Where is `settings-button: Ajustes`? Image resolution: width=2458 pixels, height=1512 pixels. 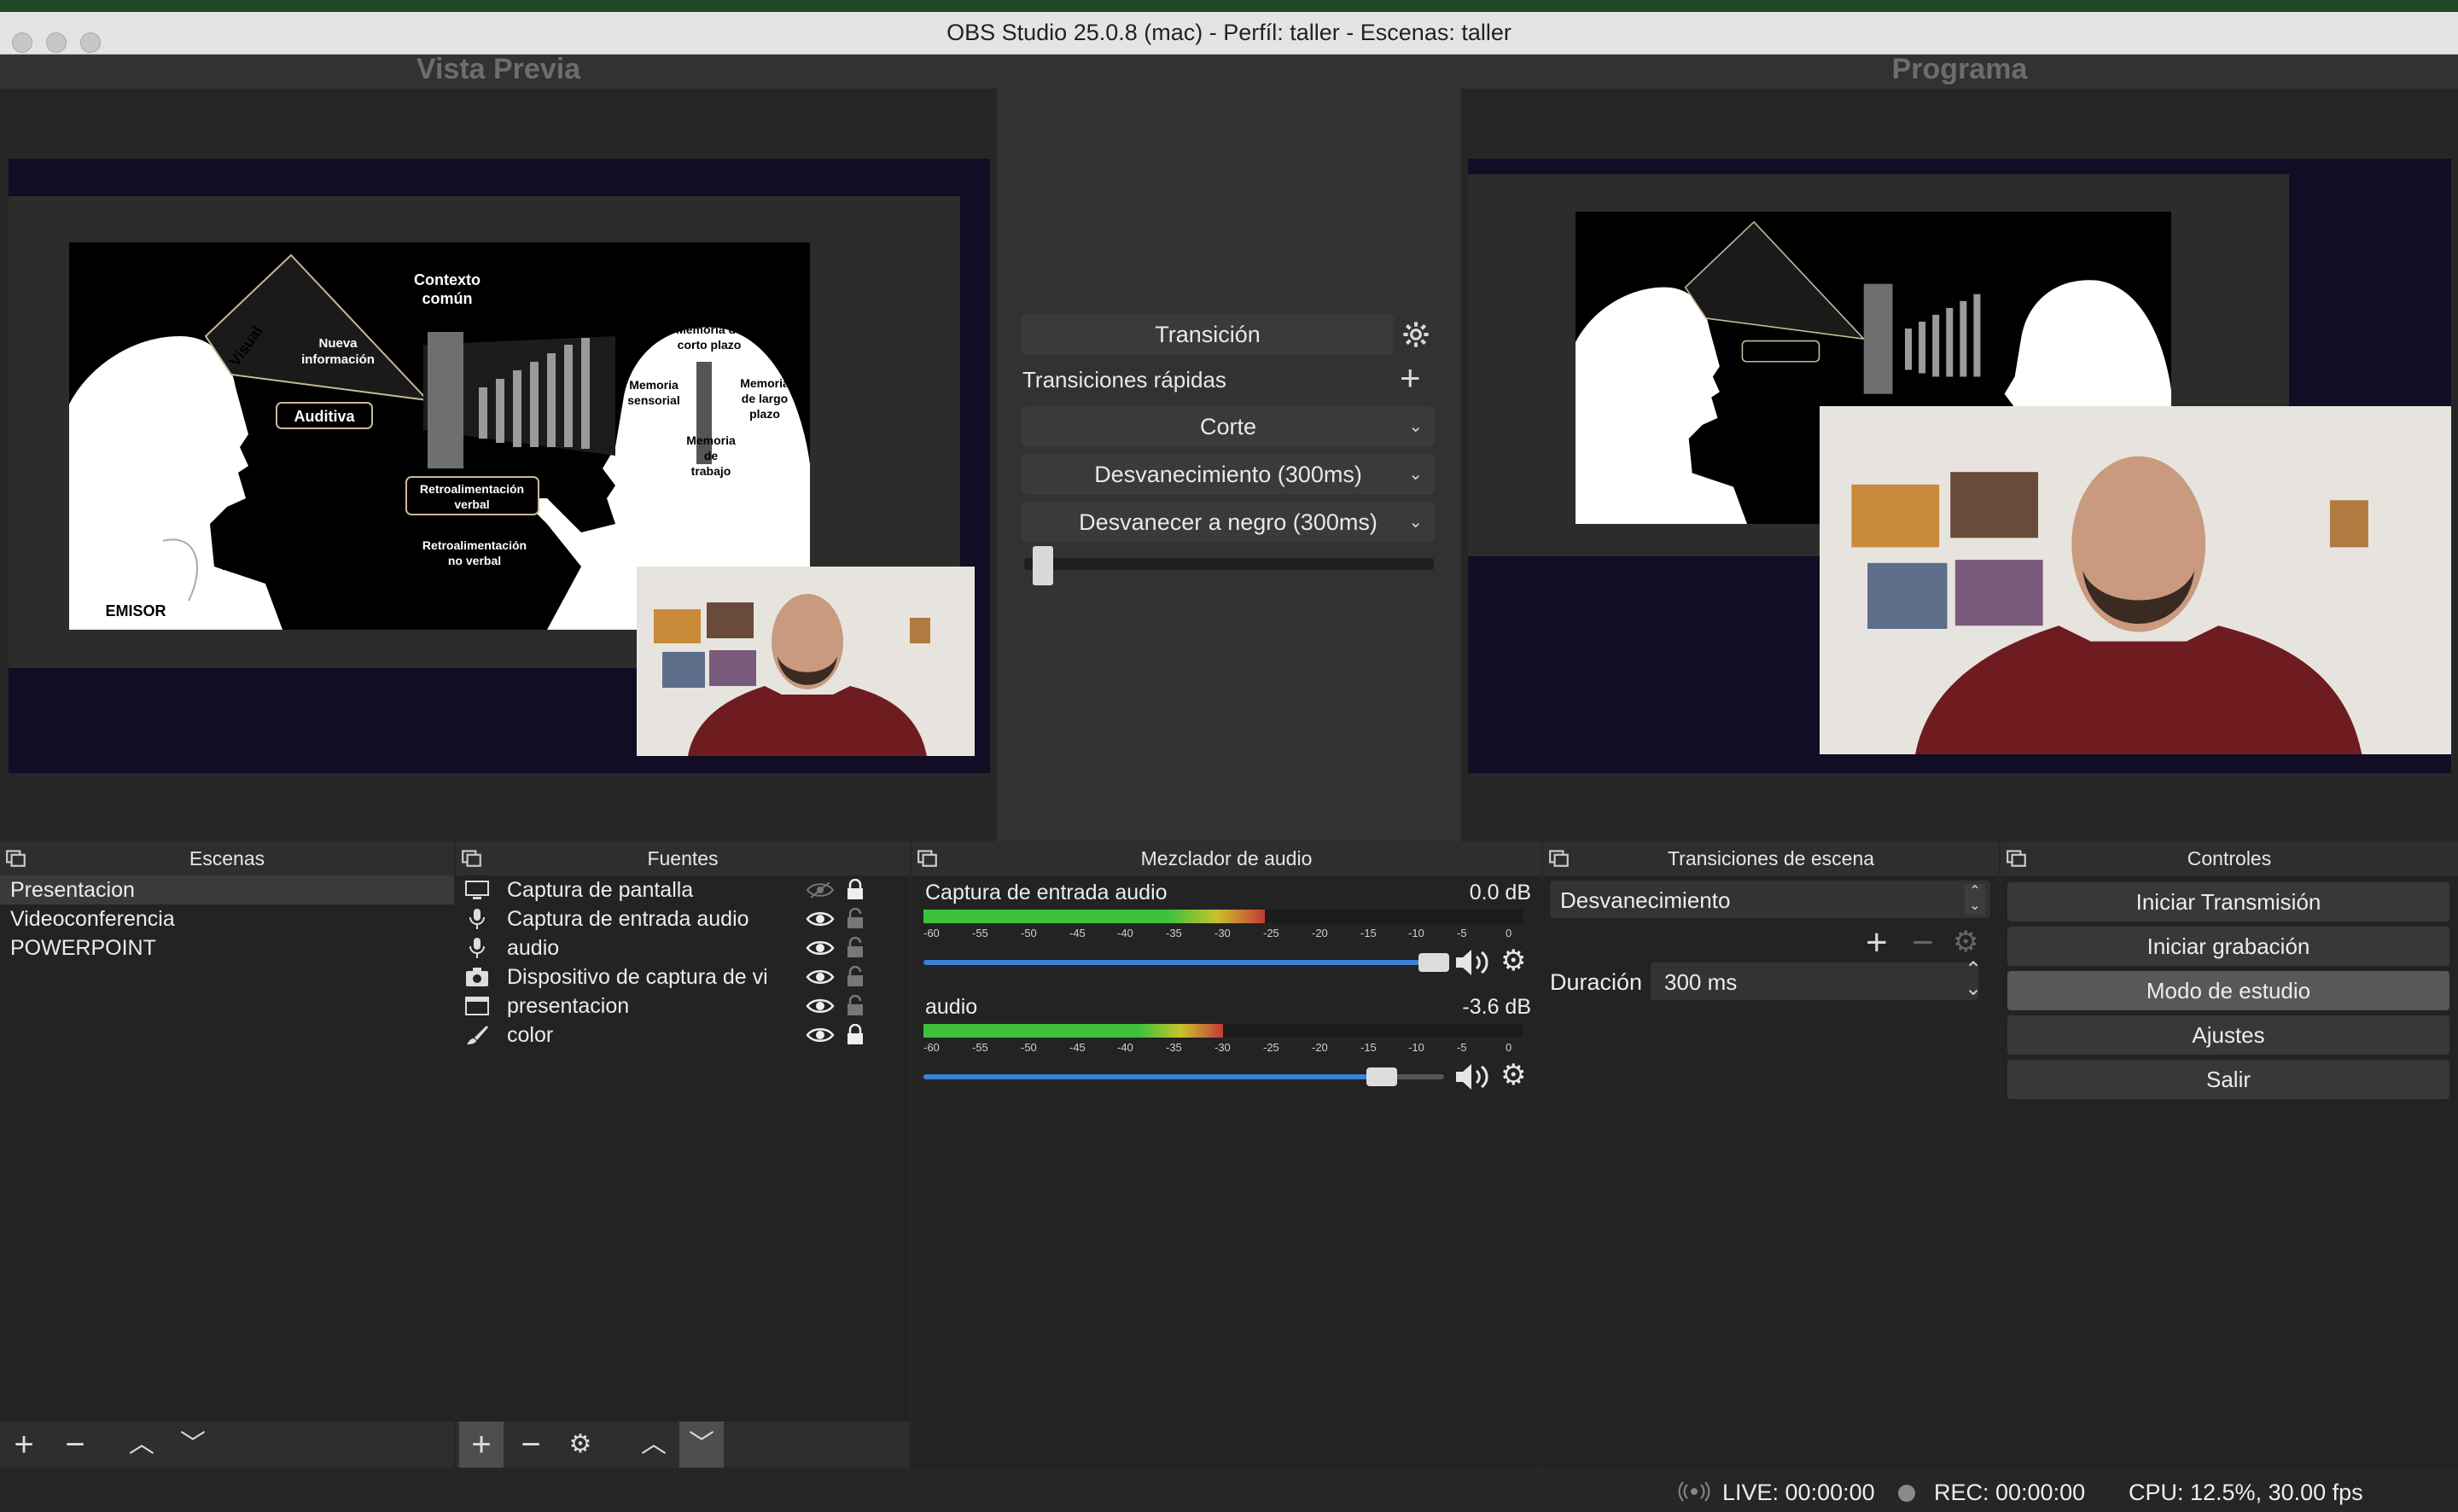
settings-button: Ajustes is located at coordinates (2228, 1035).